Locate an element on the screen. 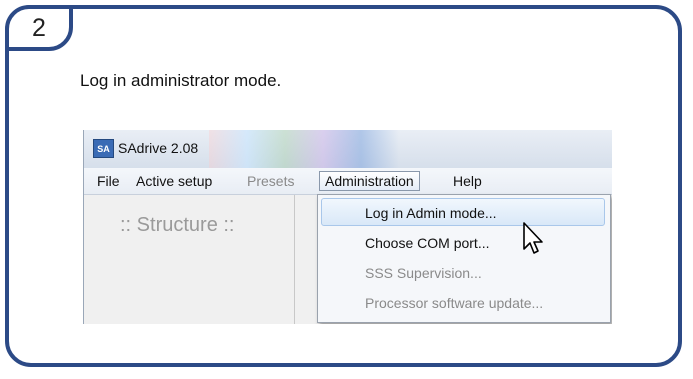 The width and height of the screenshot is (693, 379). window-title: SAdrive 2.08 is located at coordinates (158, 148).